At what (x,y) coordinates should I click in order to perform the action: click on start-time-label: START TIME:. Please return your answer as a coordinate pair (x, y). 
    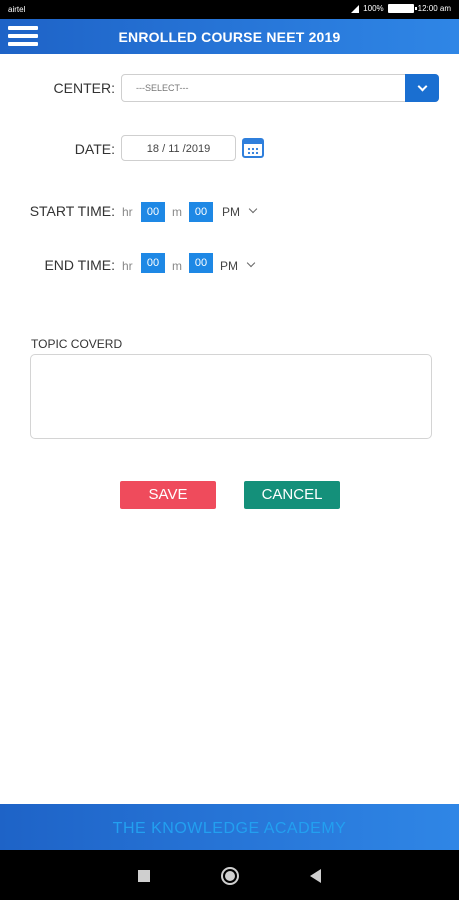
    Looking at the image, I should click on (72, 211).